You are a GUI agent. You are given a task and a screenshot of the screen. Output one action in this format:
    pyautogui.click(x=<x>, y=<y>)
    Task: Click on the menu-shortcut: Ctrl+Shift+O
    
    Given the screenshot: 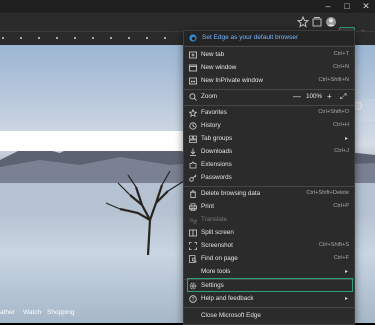 What is the action you would take?
    pyautogui.click(x=333, y=112)
    